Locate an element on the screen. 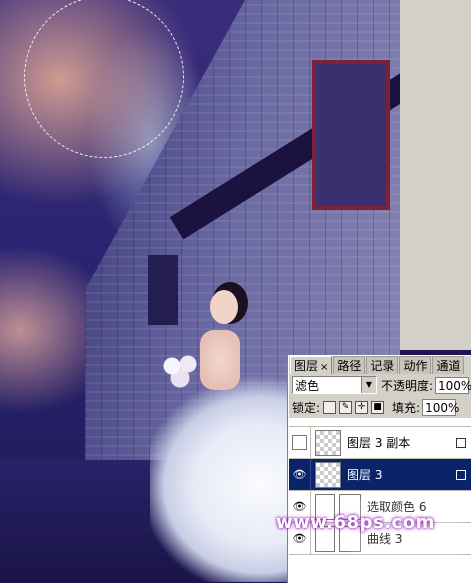  bride-body is located at coordinates (220, 360).